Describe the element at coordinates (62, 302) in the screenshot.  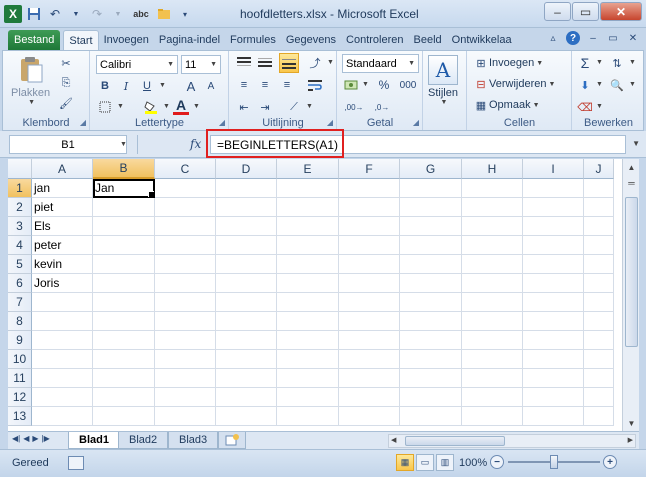
I see `cell-a7` at that location.